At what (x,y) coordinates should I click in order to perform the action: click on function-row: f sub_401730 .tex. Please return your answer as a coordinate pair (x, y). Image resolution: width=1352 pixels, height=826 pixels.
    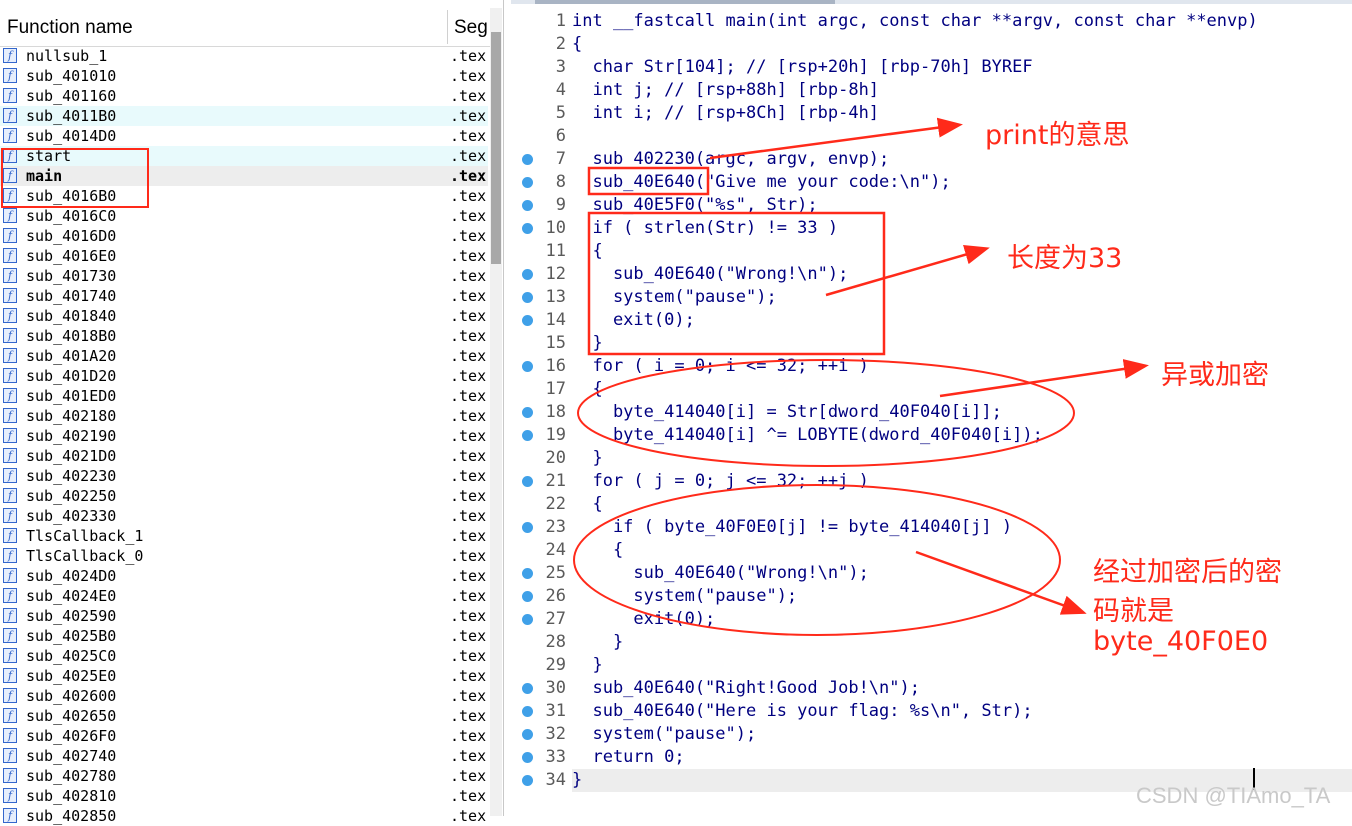
    Looking at the image, I should click on (244, 276).